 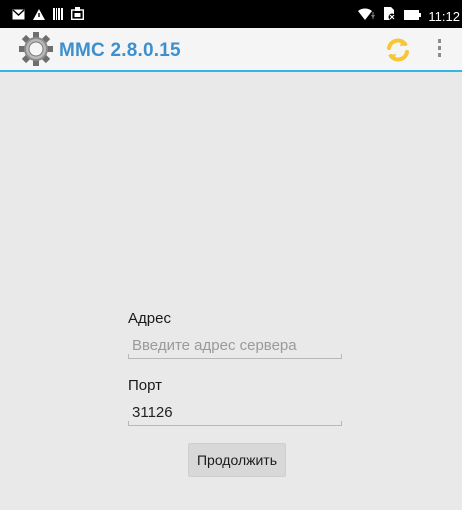 I want to click on gear-icon, so click(x=36, y=49).